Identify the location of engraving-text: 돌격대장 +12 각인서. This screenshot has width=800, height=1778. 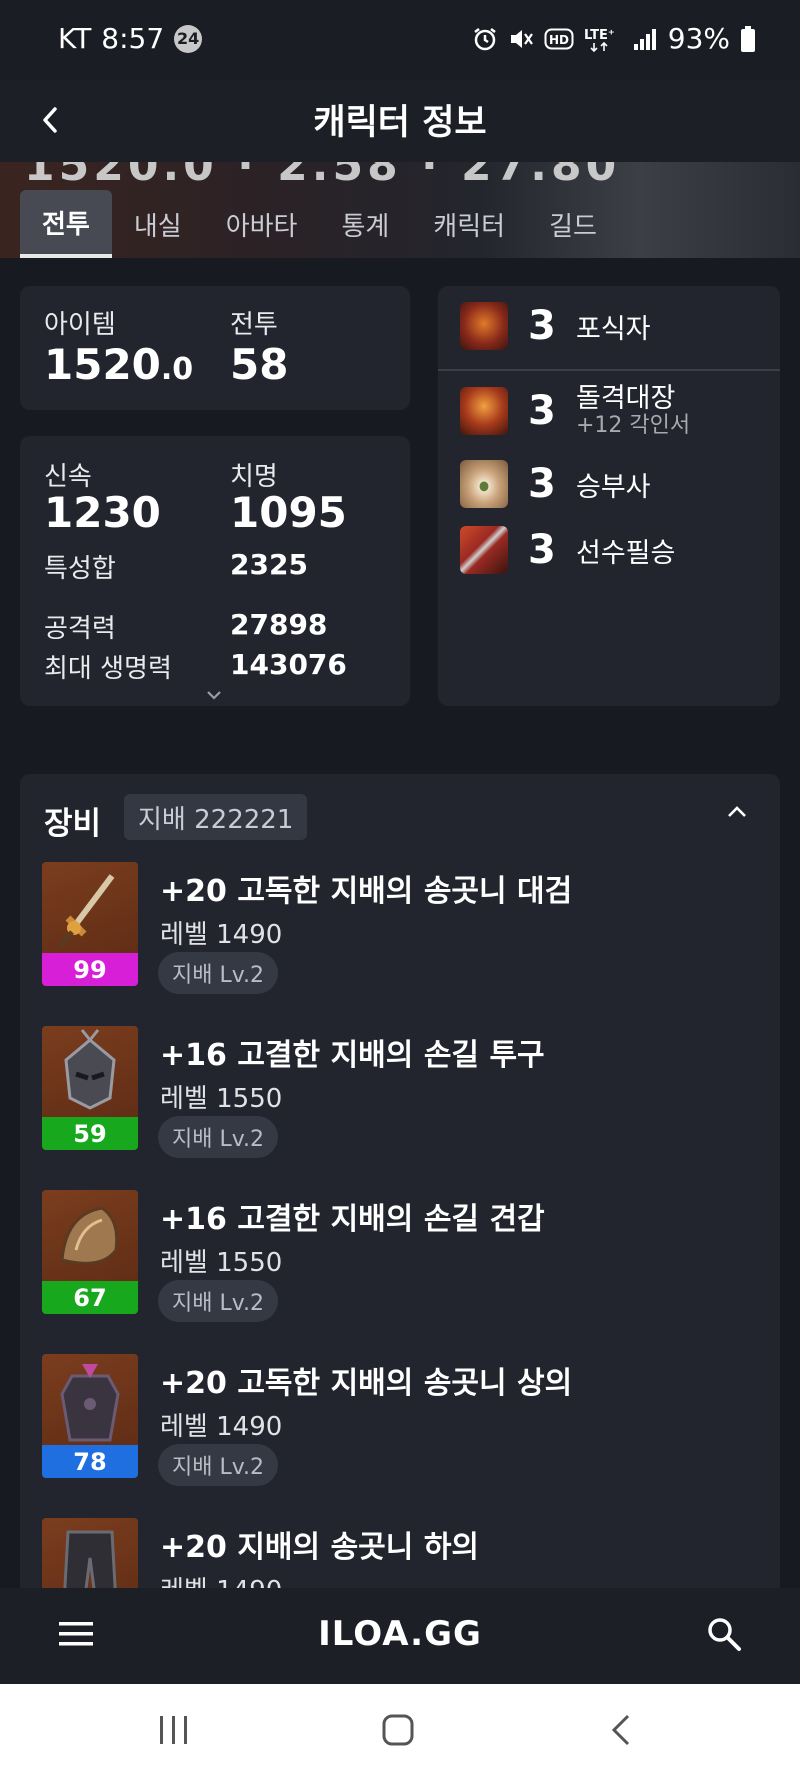
(633, 411).